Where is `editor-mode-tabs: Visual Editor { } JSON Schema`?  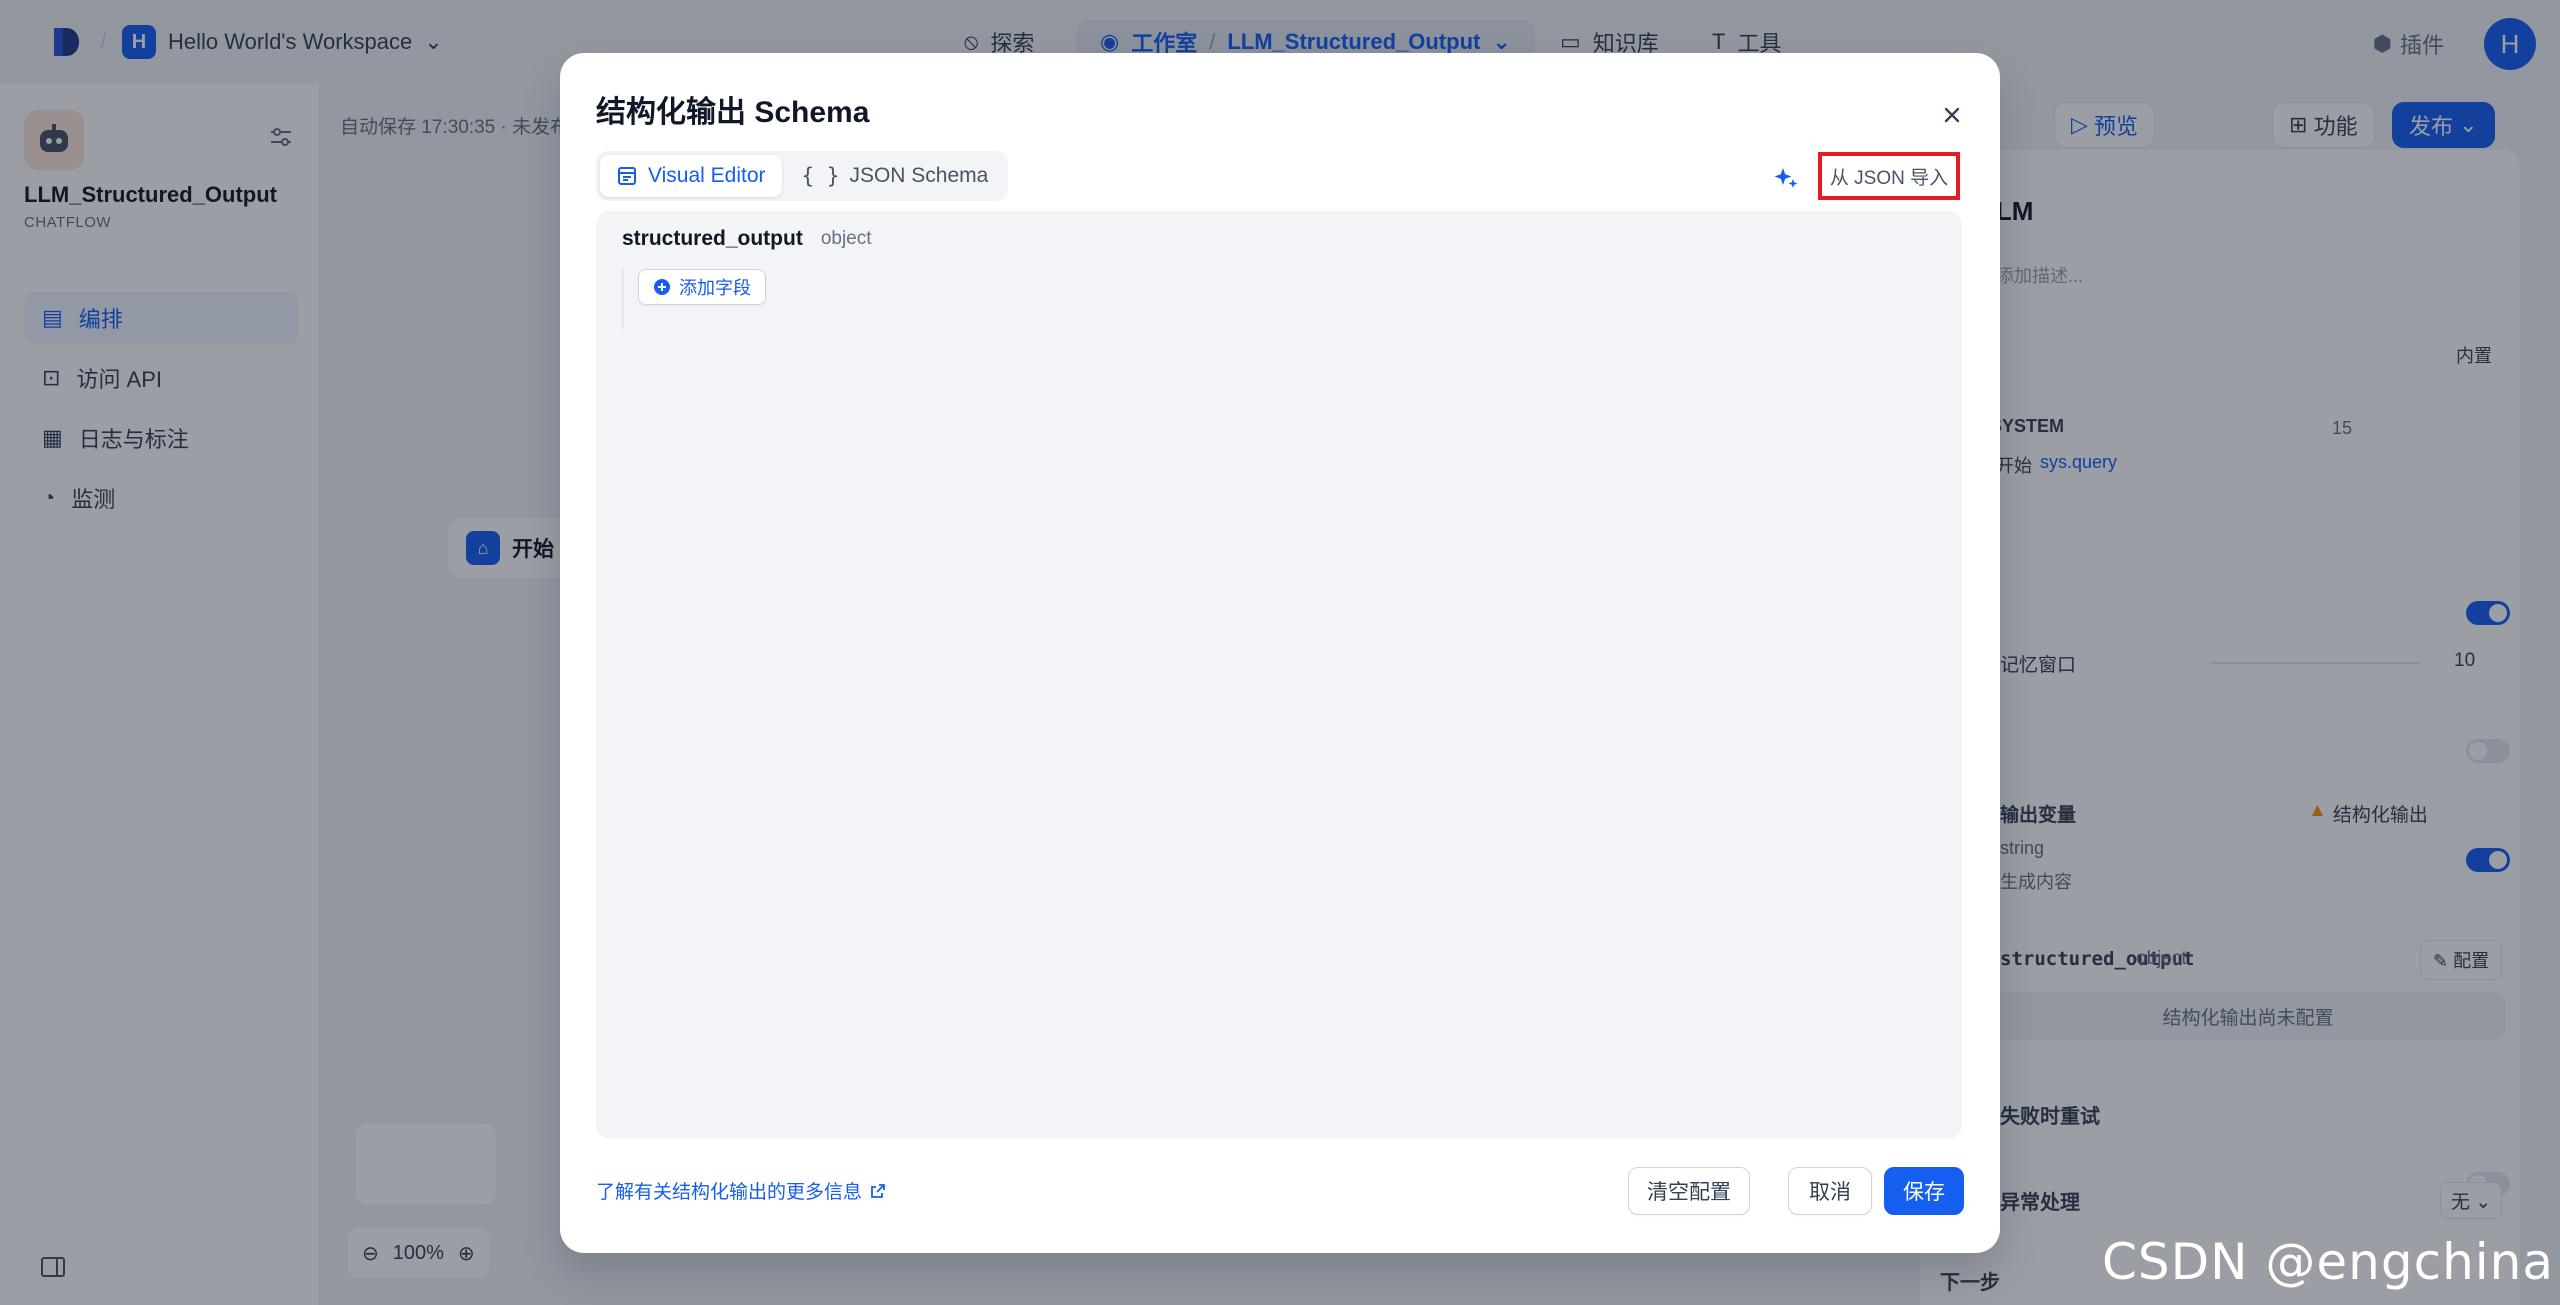 editor-mode-tabs: Visual Editor { } JSON Schema is located at coordinates (802, 176).